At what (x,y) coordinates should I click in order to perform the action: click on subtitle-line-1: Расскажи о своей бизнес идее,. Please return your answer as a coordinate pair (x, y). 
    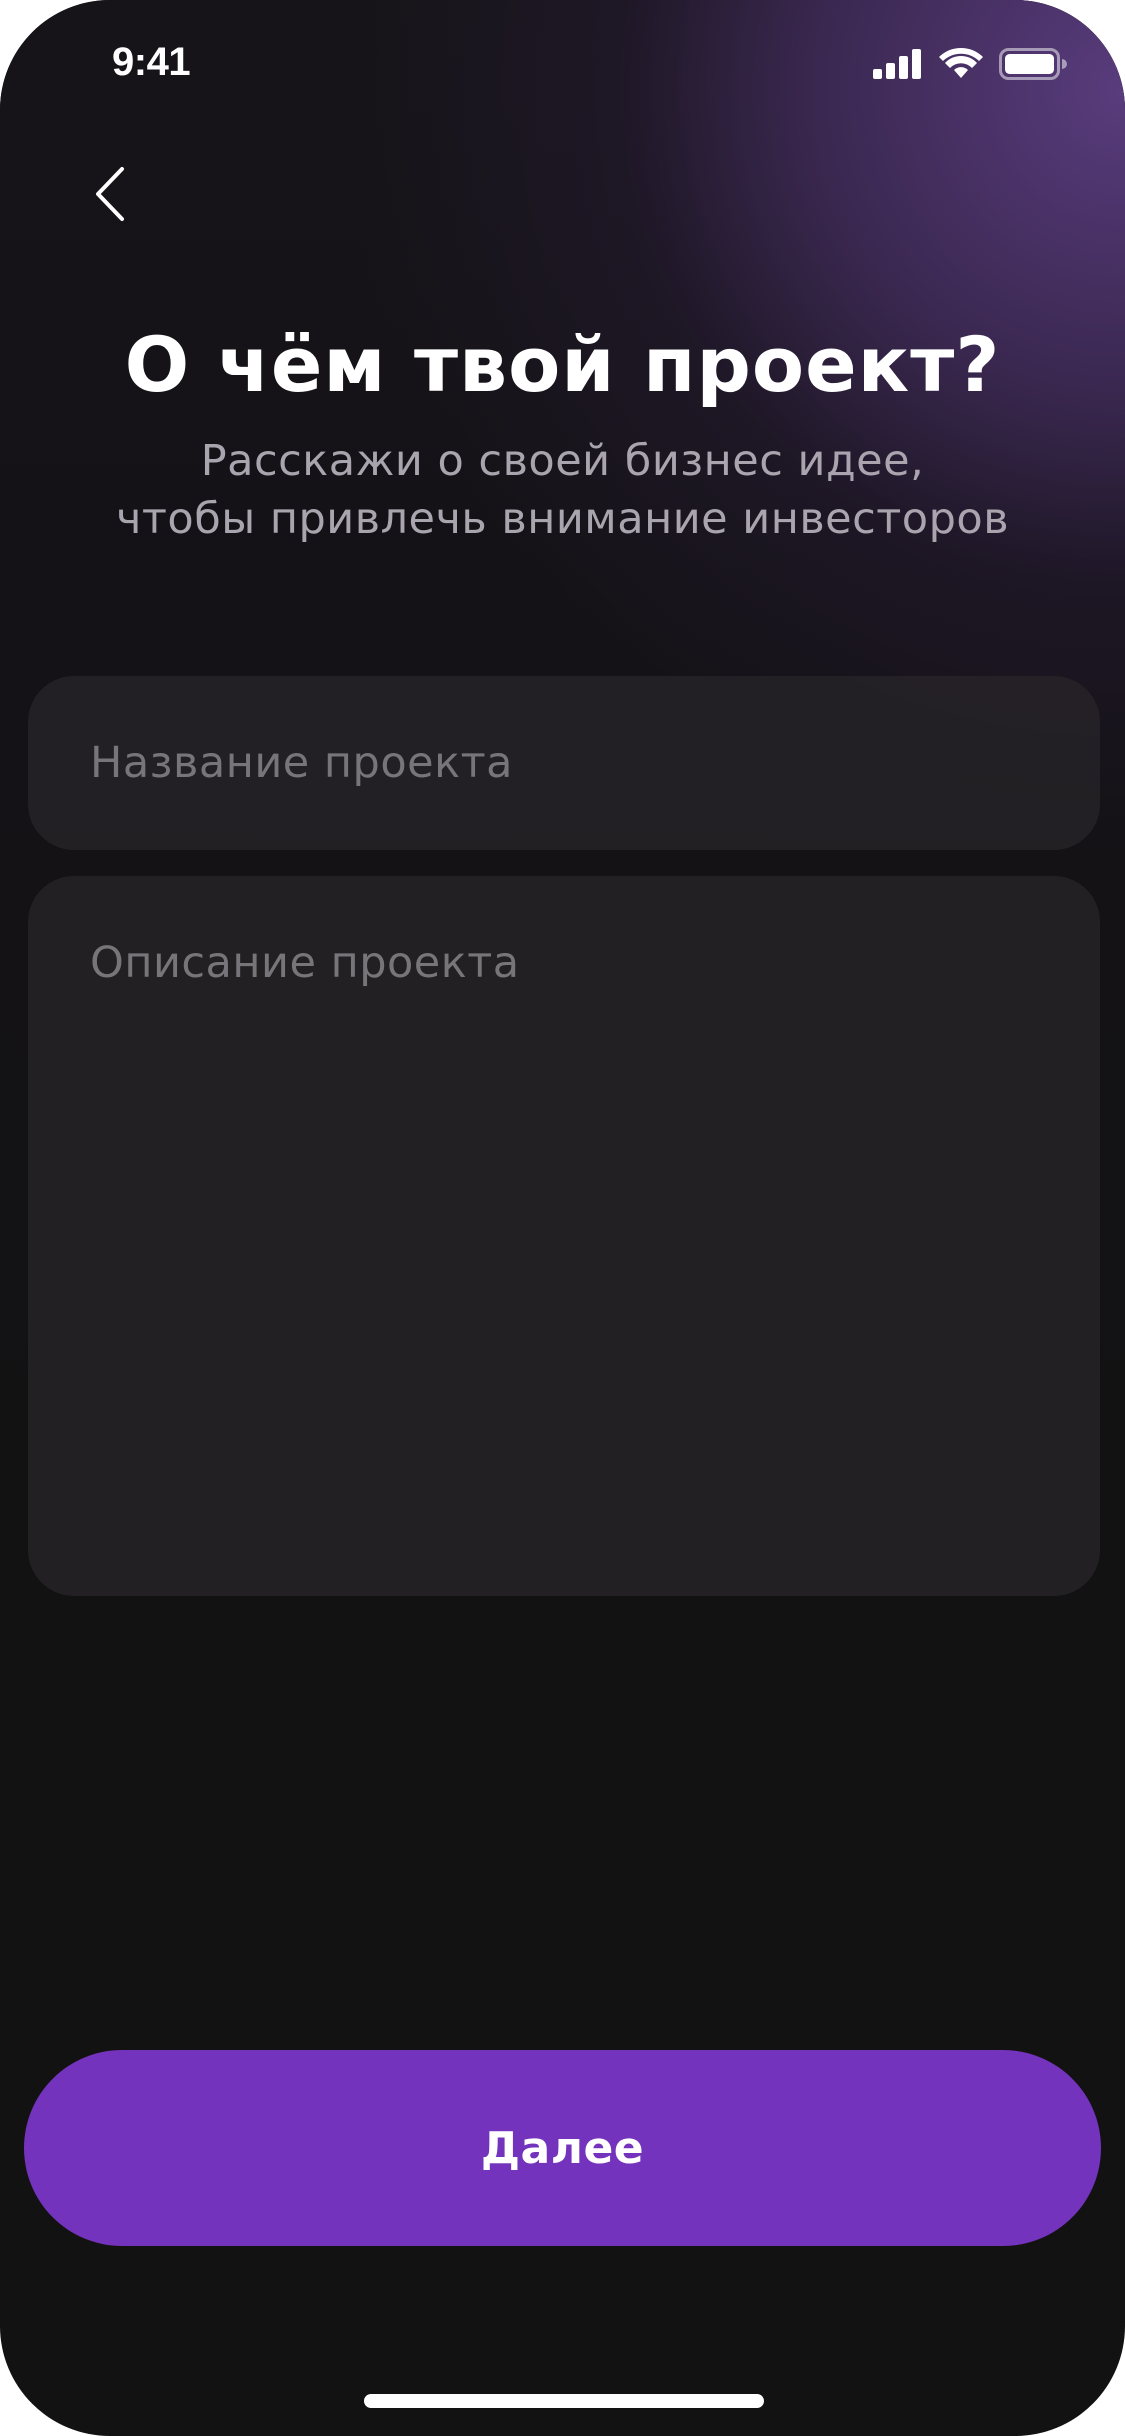
    Looking at the image, I should click on (562, 461).